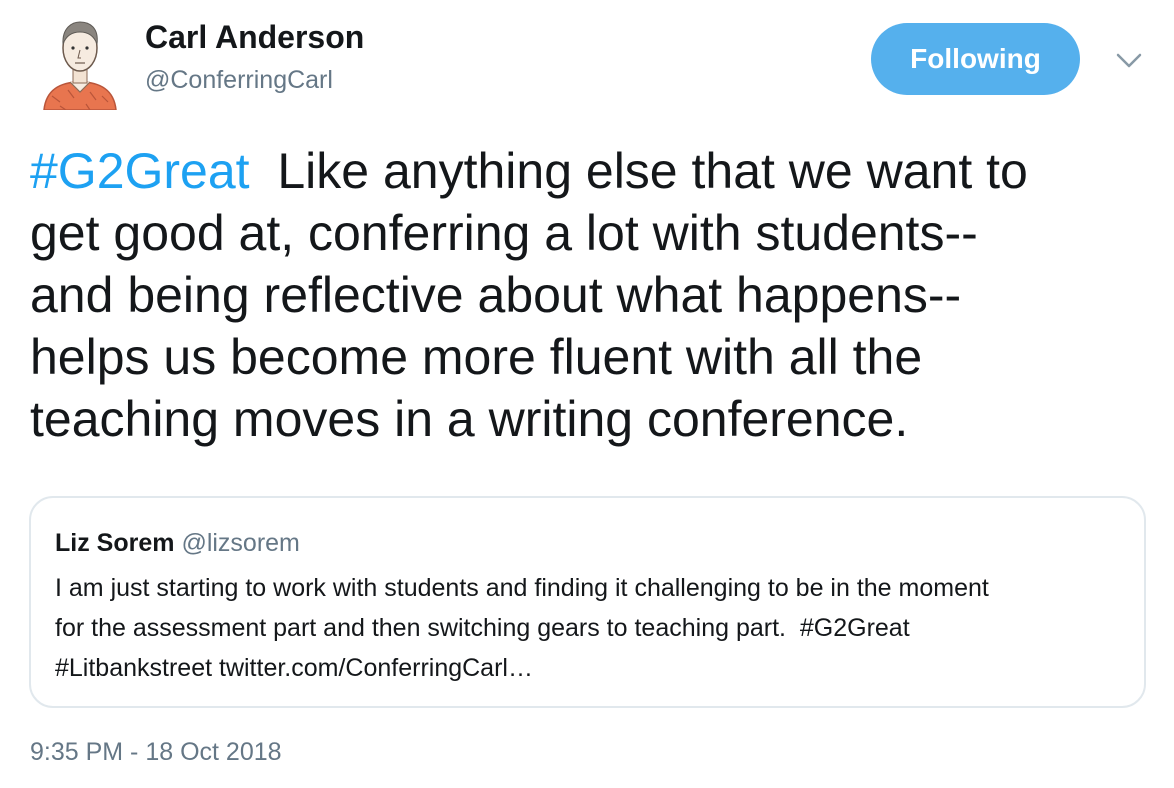  Describe the element at coordinates (115, 543) in the screenshot. I see `quoted-author-name: Liz Sorem` at that location.